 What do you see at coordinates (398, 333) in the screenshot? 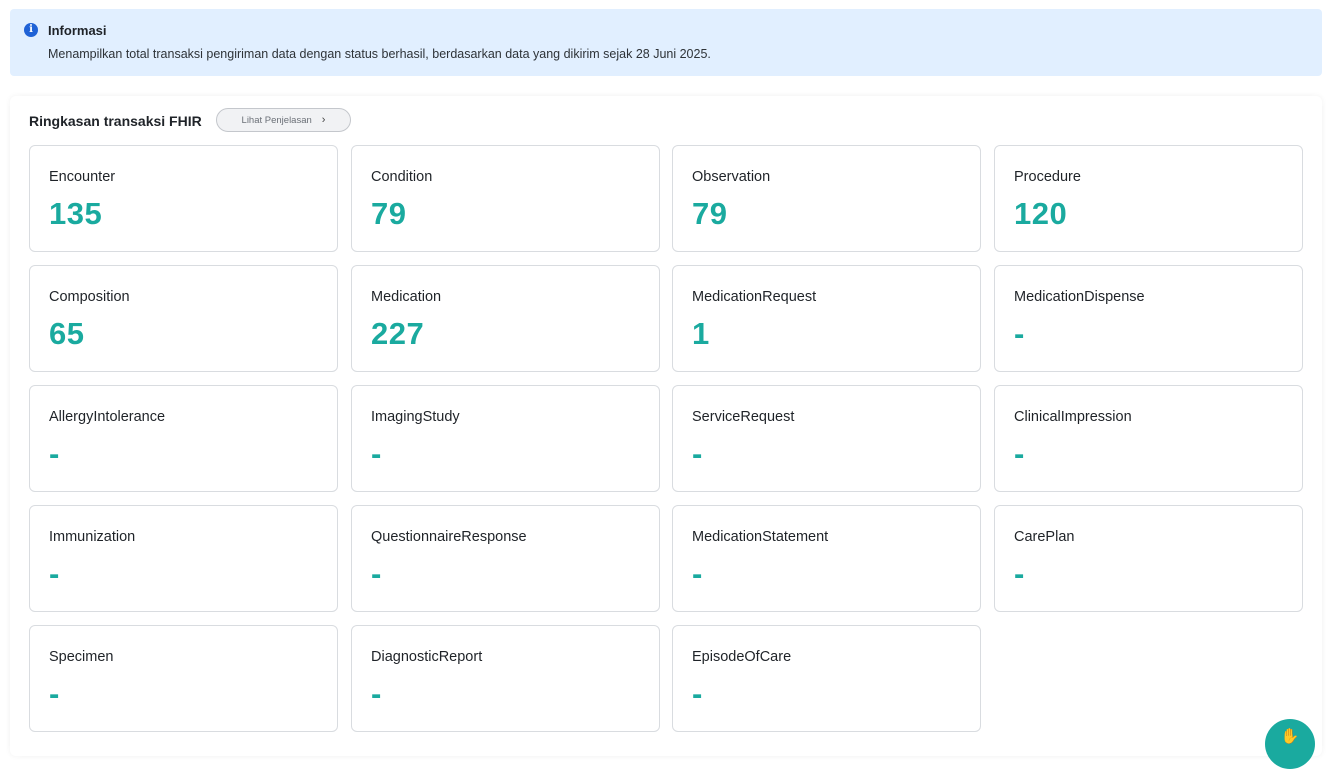
I see `card-value: 227` at bounding box center [398, 333].